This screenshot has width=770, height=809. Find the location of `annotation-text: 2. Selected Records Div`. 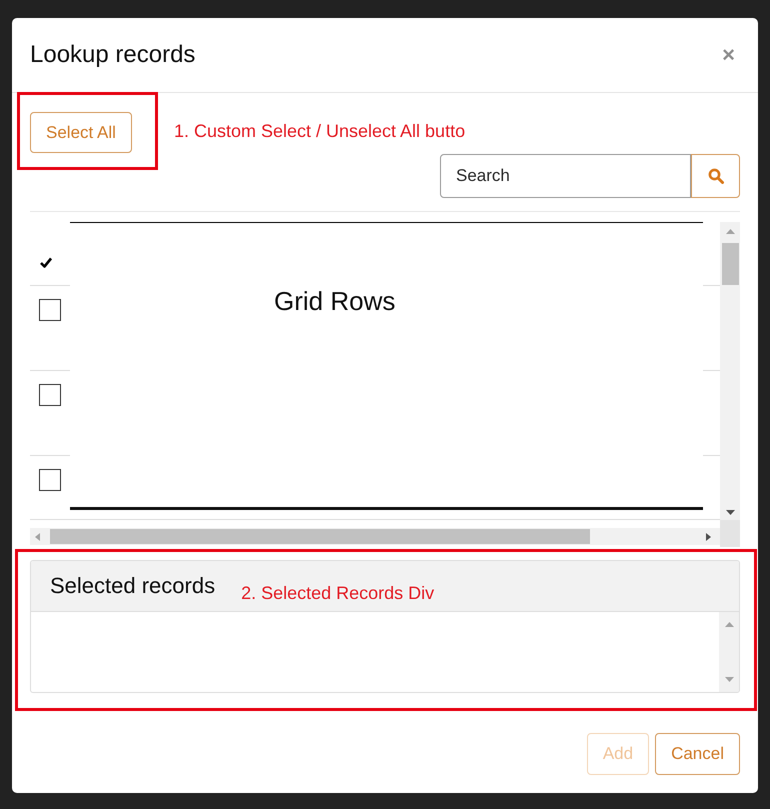

annotation-text: 2. Selected Records Div is located at coordinates (337, 593).